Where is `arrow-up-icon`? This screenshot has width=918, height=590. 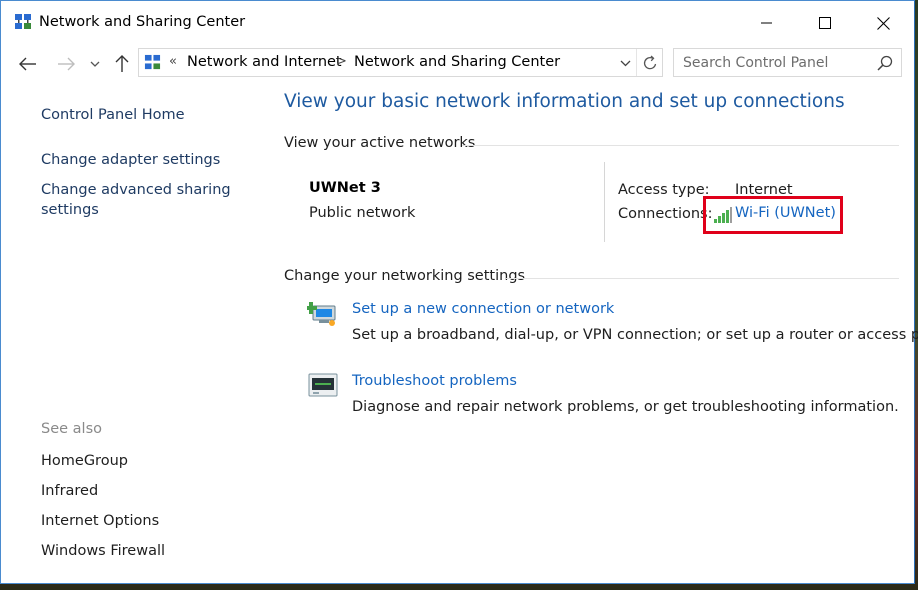
arrow-up-icon is located at coordinates (122, 63).